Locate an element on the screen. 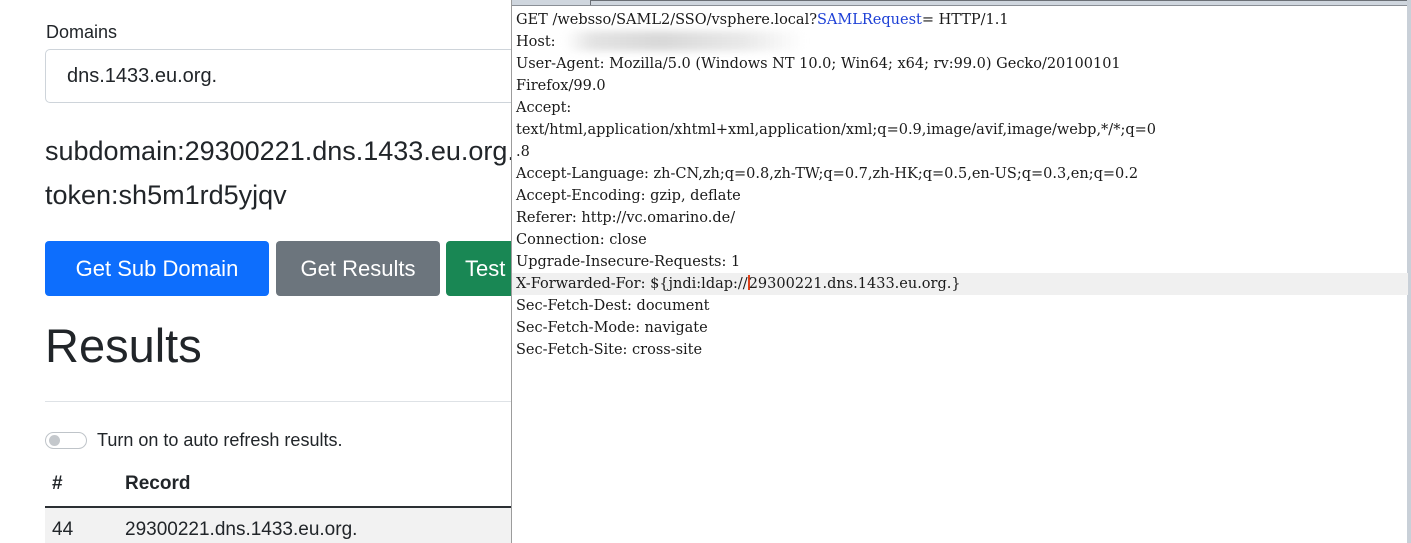  get-sub-domain-button: Get Sub Domain is located at coordinates (157, 268).